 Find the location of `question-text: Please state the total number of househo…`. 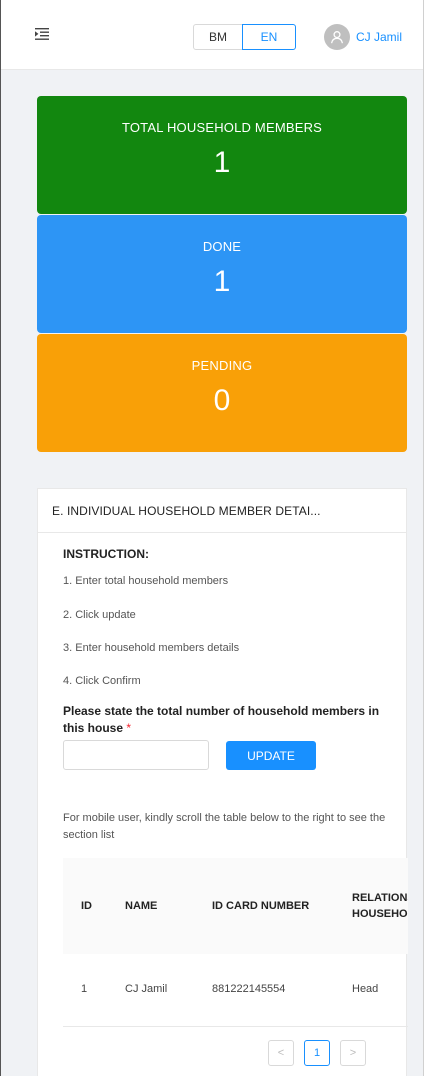

question-text: Please state the total number of househo… is located at coordinates (221, 719).